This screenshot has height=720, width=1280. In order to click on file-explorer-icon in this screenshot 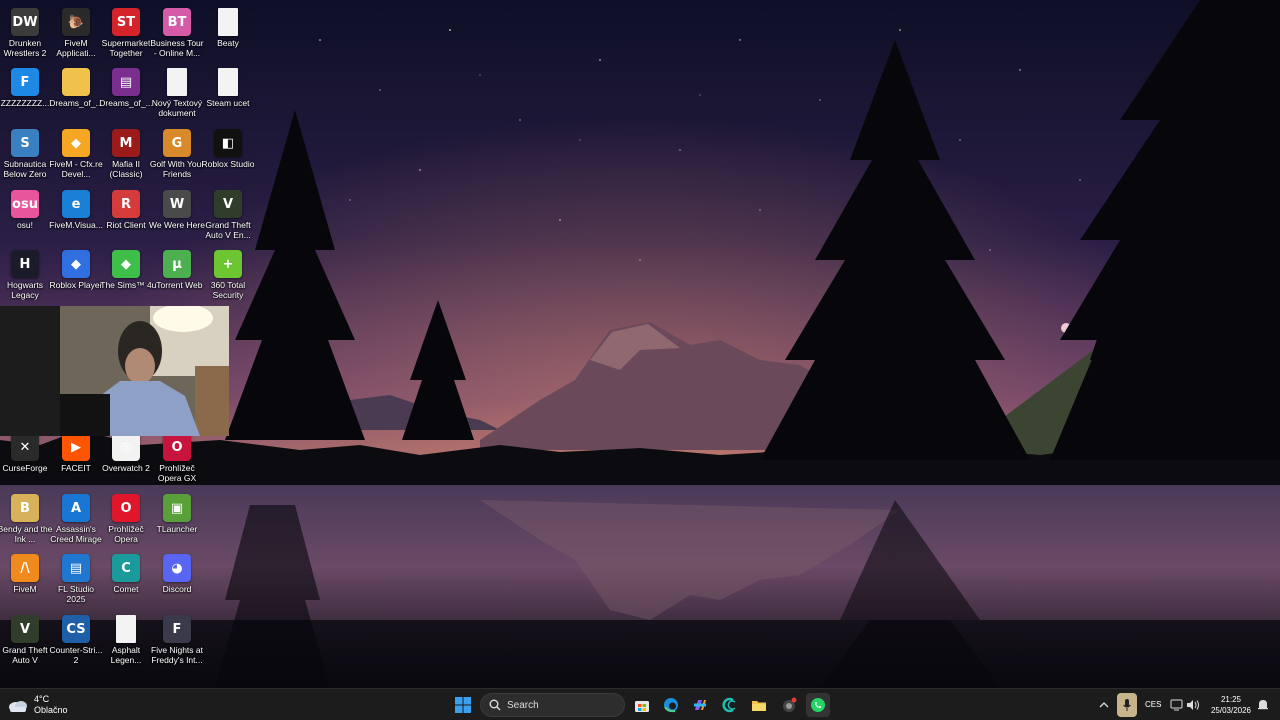, I will do `click(759, 705)`.